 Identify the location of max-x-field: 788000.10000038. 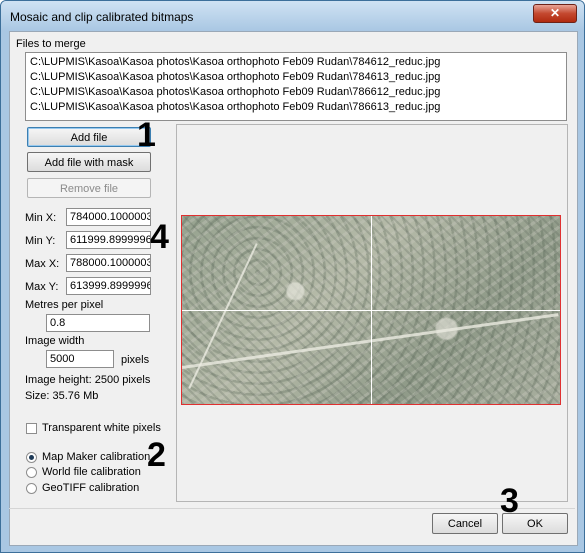
(108, 263).